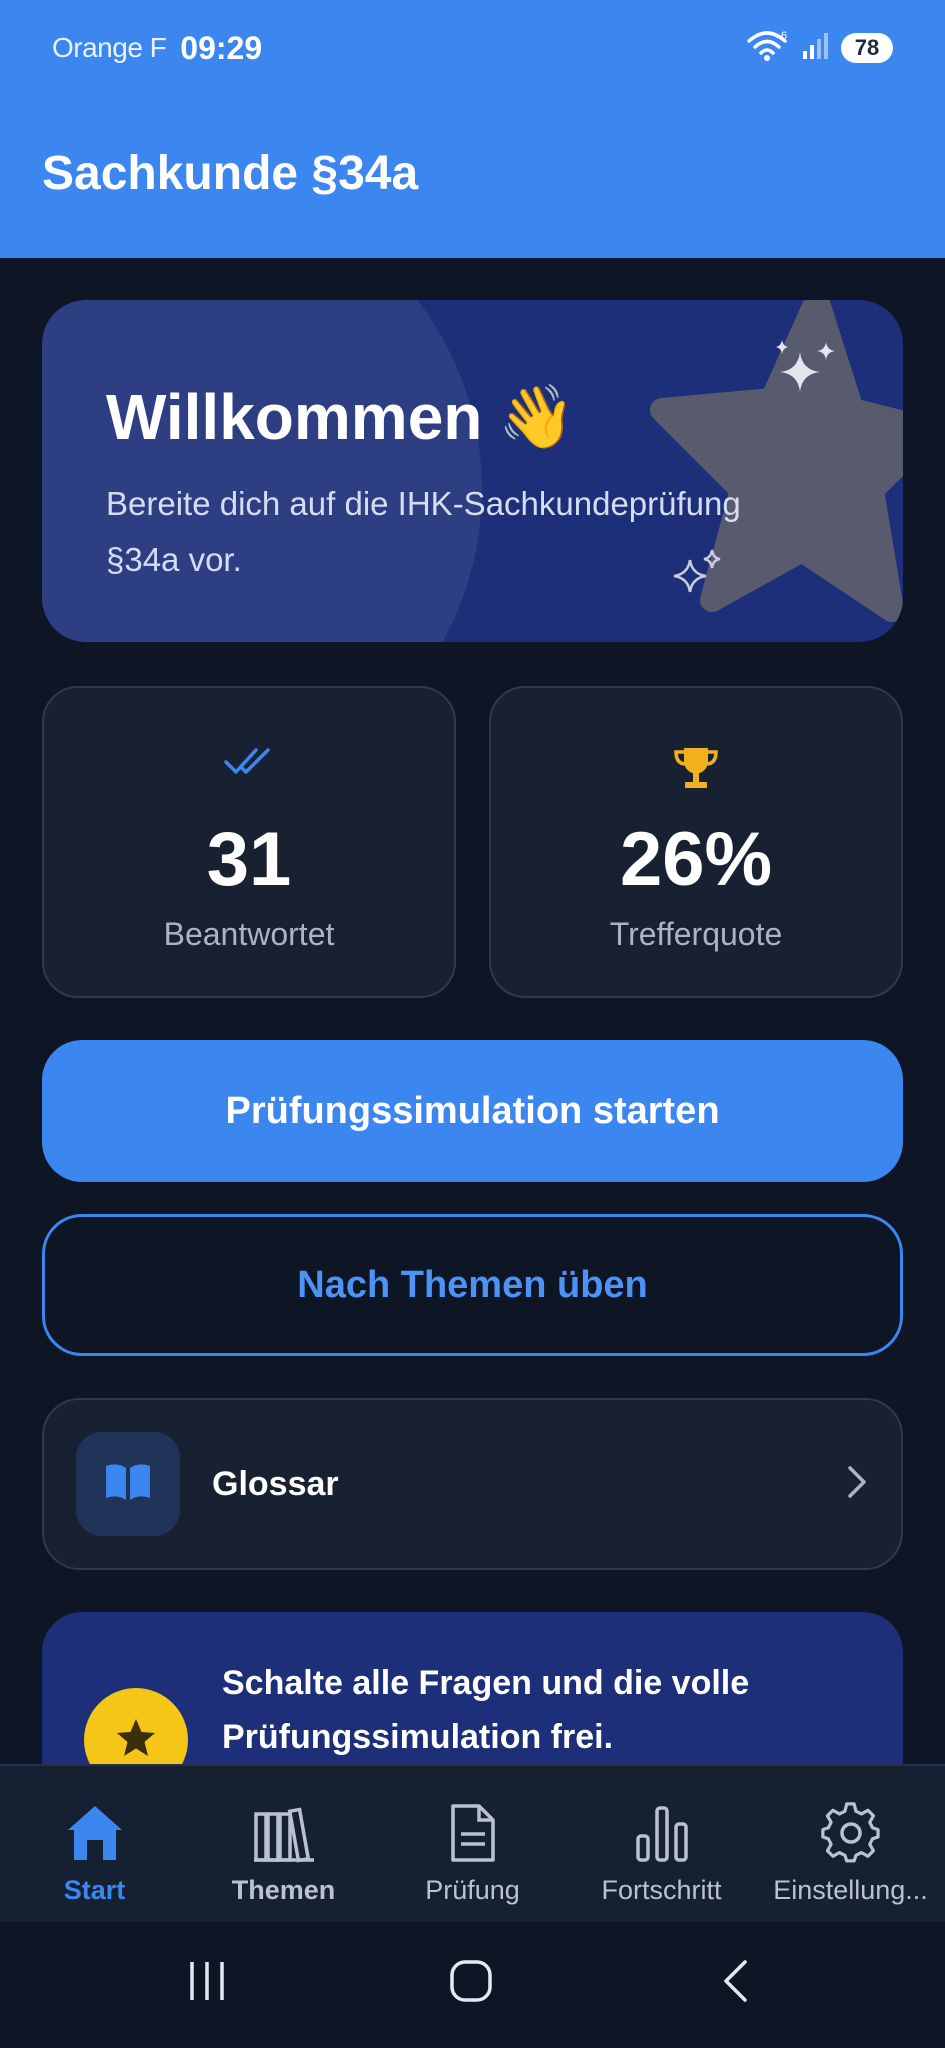 Image resolution: width=945 pixels, height=2048 pixels. I want to click on wifi-icon: 6, so click(769, 48).